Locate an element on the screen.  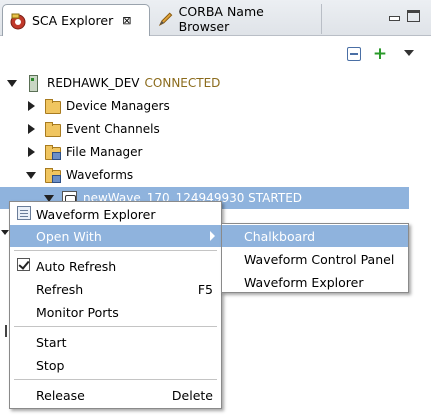
waveforms-folder-icon is located at coordinates (52, 175).